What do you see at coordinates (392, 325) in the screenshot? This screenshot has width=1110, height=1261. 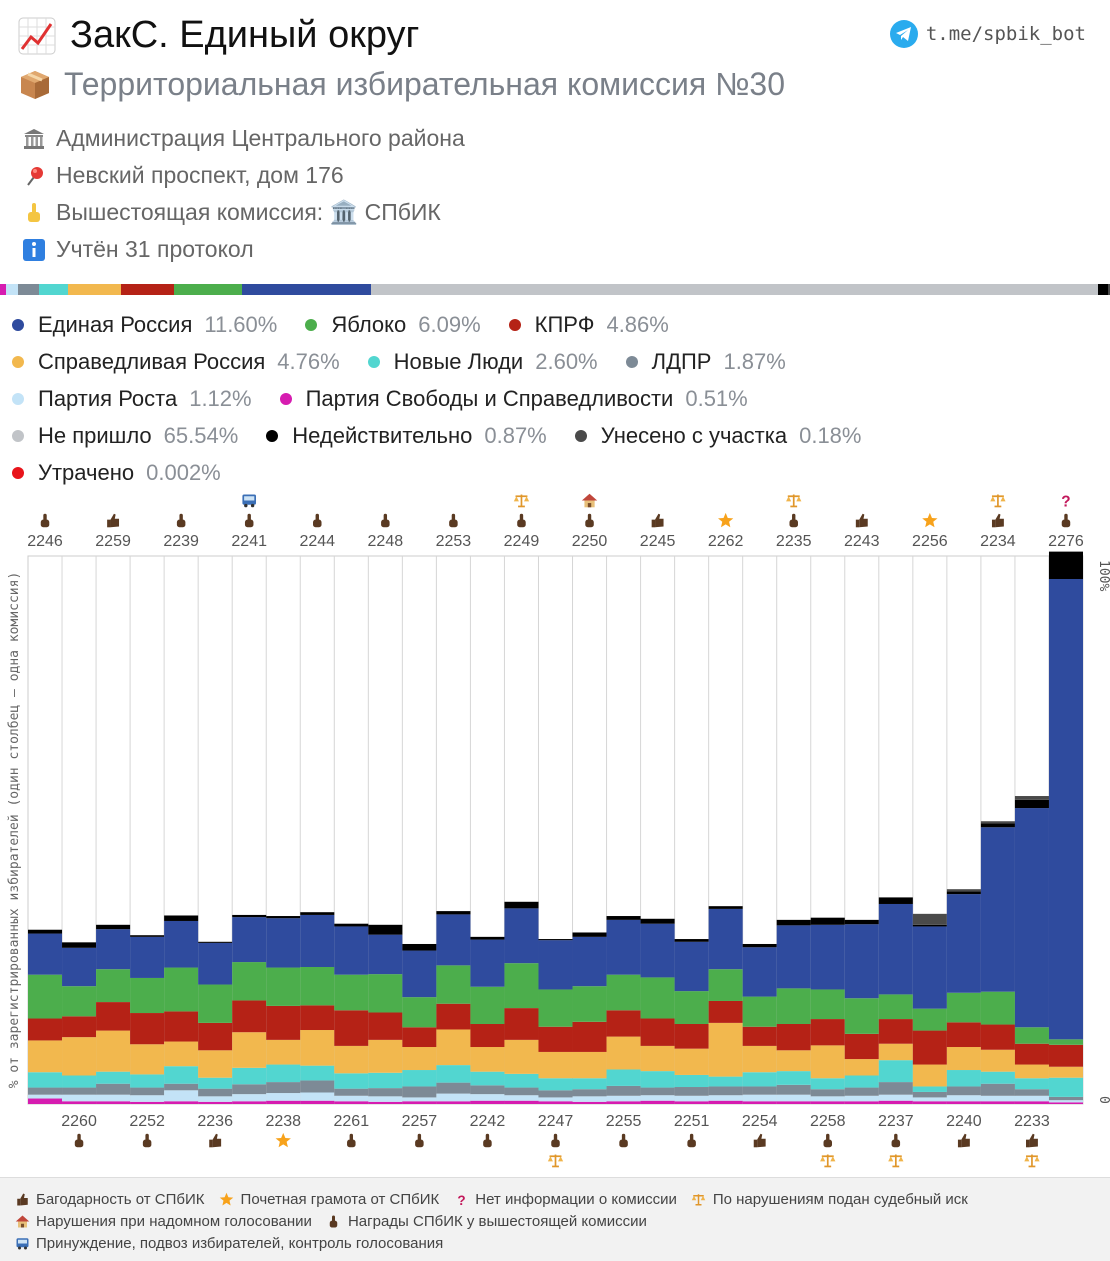 I see `legend-item: Яблоко6.09%` at bounding box center [392, 325].